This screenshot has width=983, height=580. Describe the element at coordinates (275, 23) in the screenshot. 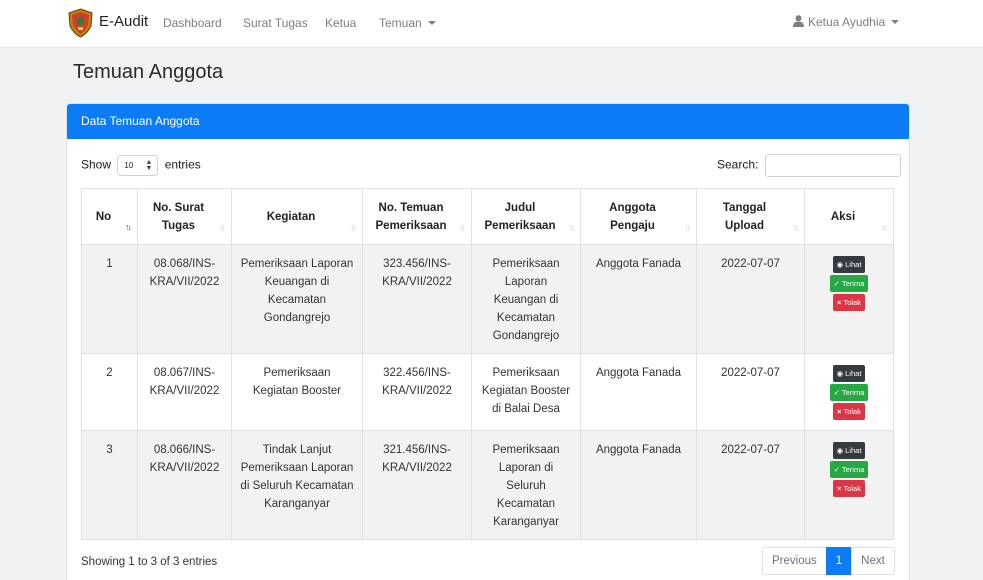

I see `nav-surat-tugas: Surat Tugas` at that location.